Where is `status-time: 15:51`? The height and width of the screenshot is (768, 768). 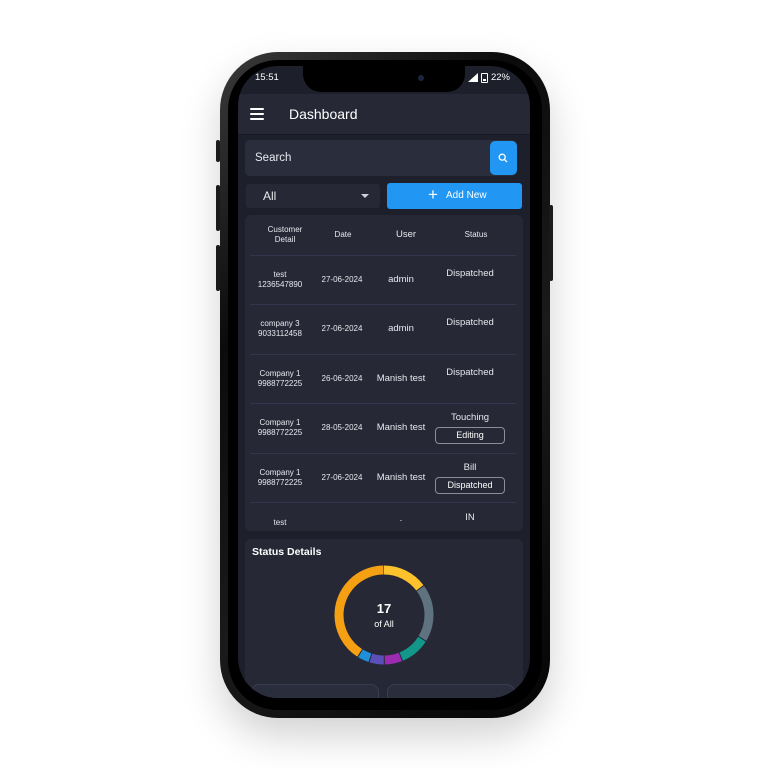 status-time: 15:51 is located at coordinates (267, 77).